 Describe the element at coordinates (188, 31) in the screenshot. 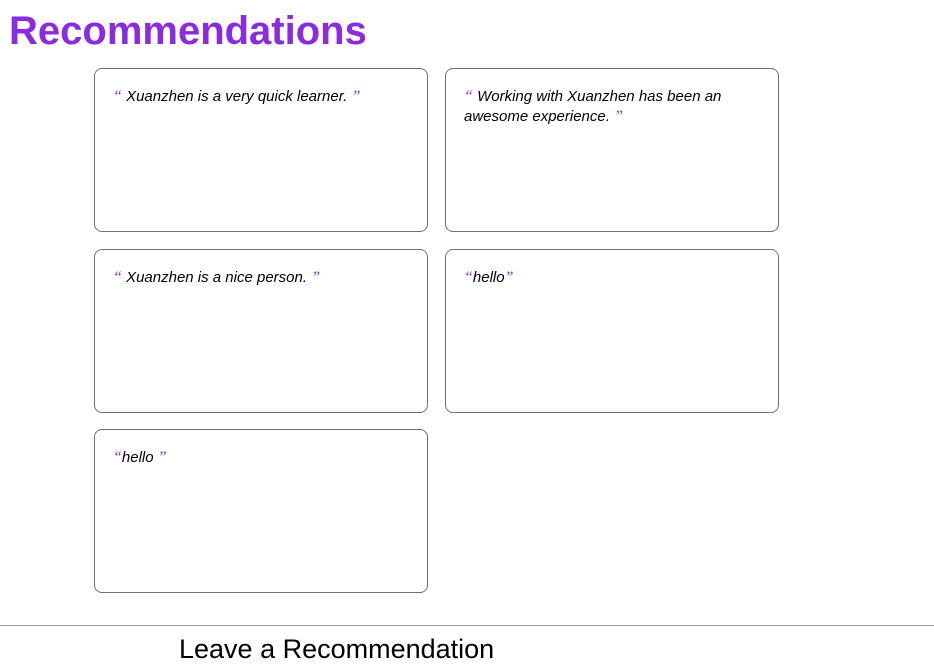

I see `page-title: Recommendations` at that location.